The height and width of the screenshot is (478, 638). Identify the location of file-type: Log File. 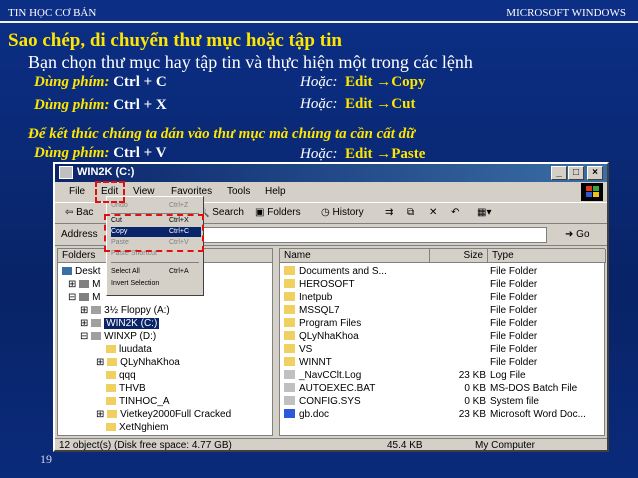
(508, 375).